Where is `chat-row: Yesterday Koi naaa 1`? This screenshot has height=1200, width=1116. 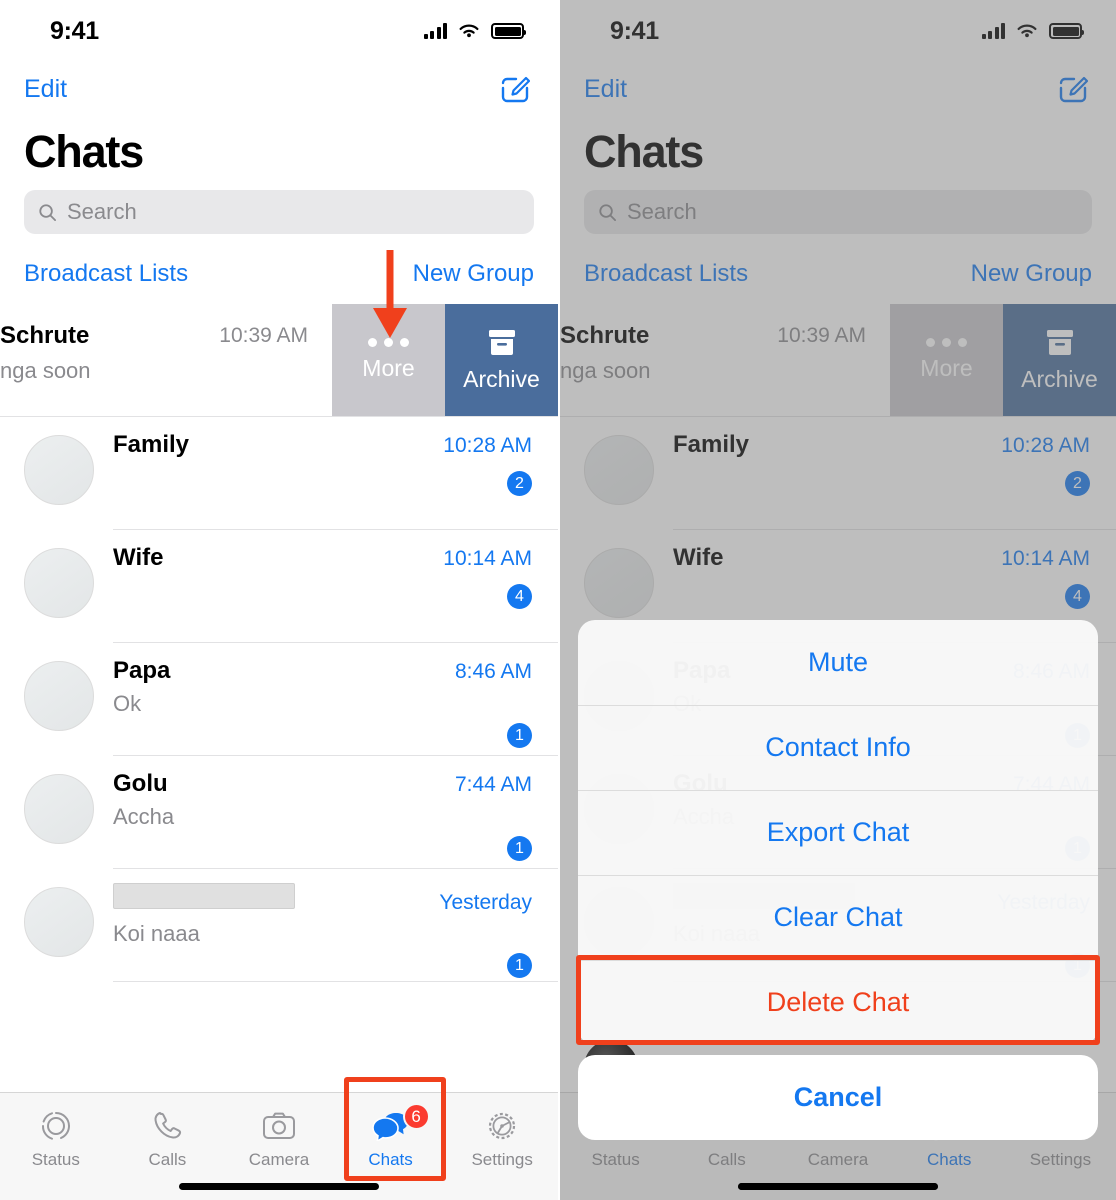
chat-row: Yesterday Koi naaa 1 is located at coordinates (279, 925).